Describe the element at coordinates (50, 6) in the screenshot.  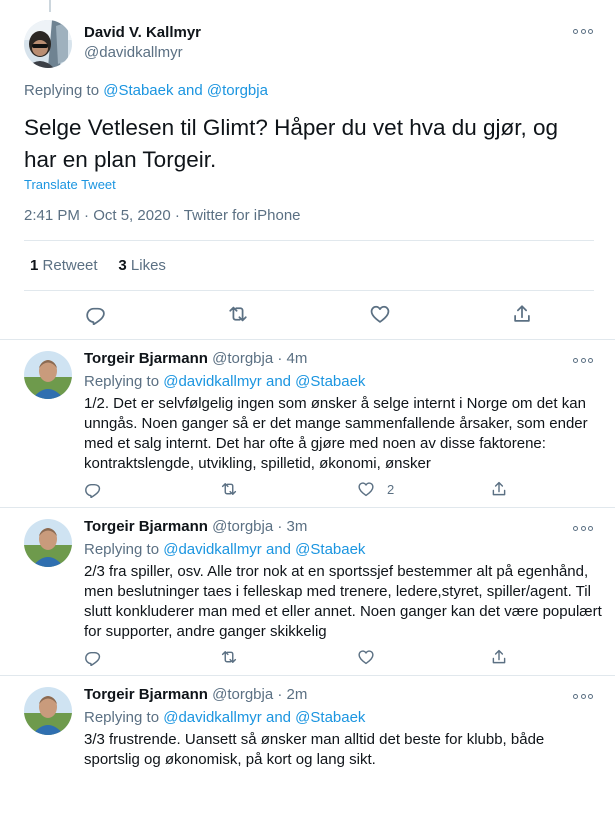
I see `thread-connector-line` at that location.